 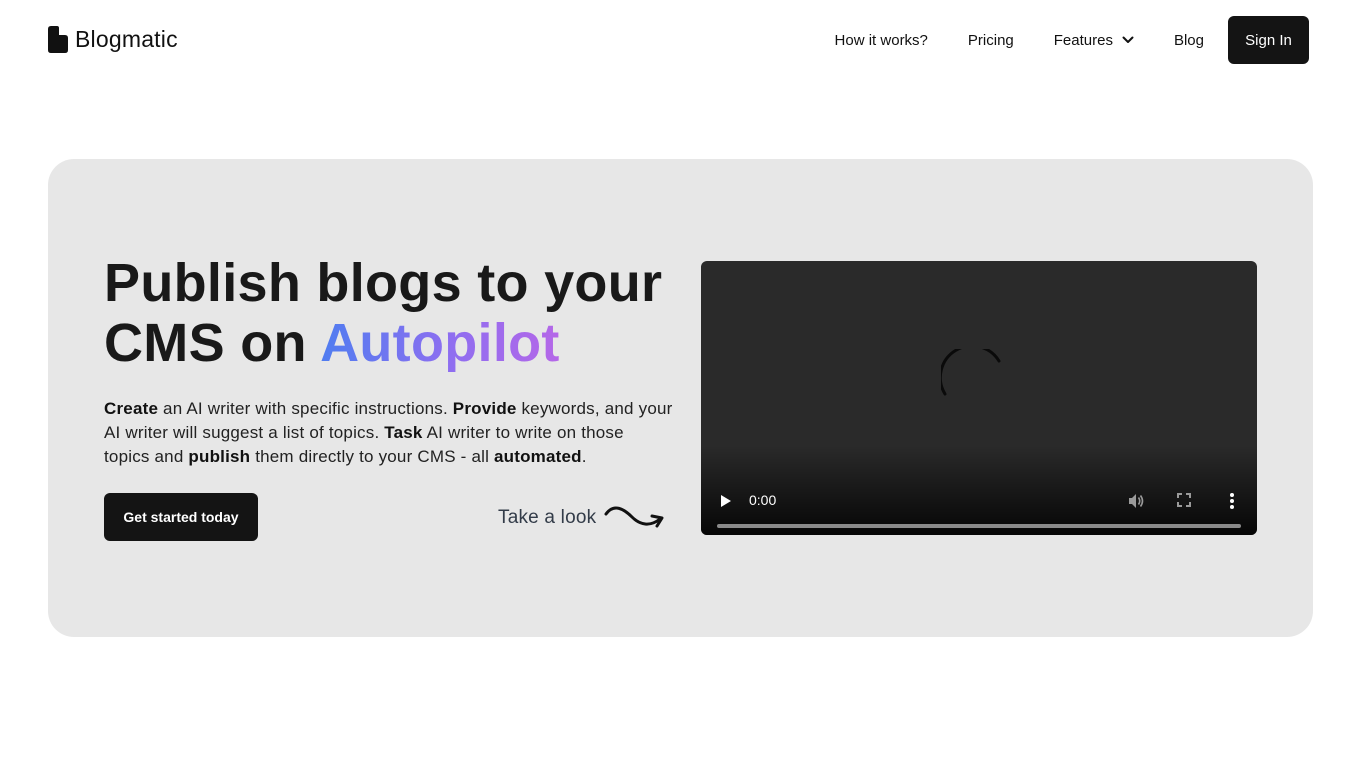 What do you see at coordinates (763, 500) in the screenshot?
I see `video-time: 0:00` at bounding box center [763, 500].